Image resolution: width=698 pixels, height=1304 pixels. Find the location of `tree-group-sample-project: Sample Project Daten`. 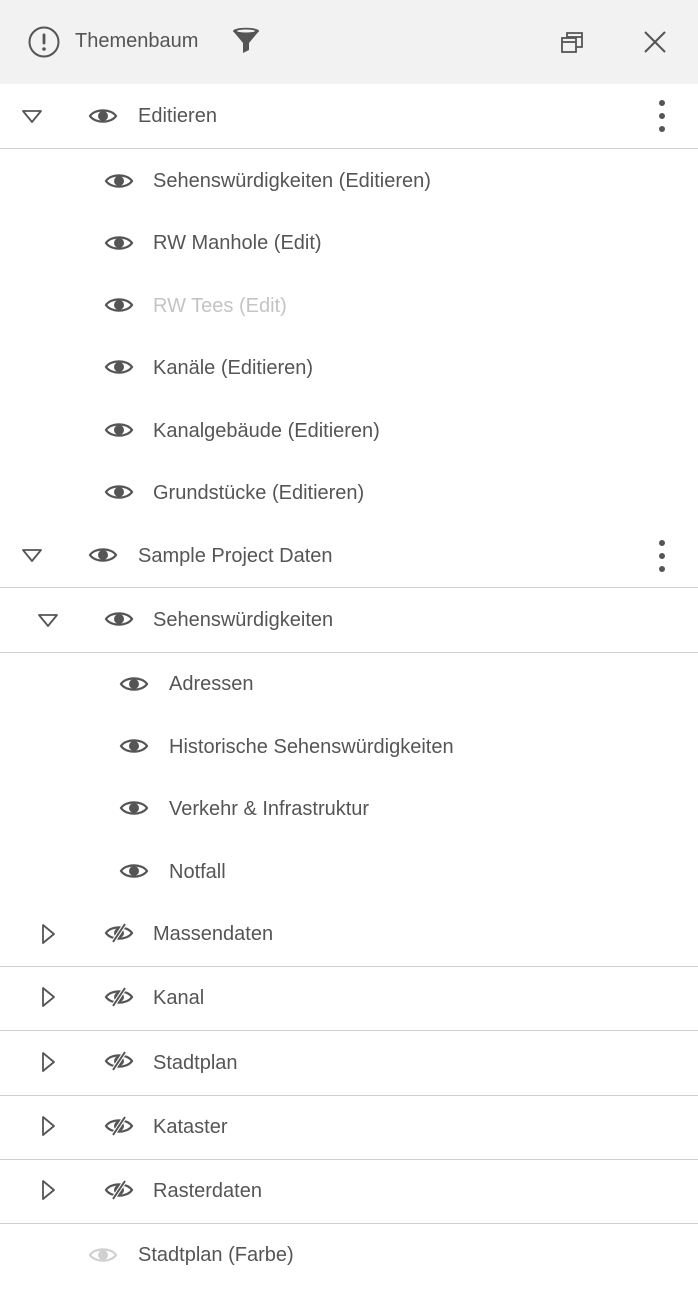

tree-group-sample-project: Sample Project Daten is located at coordinates (349, 556).